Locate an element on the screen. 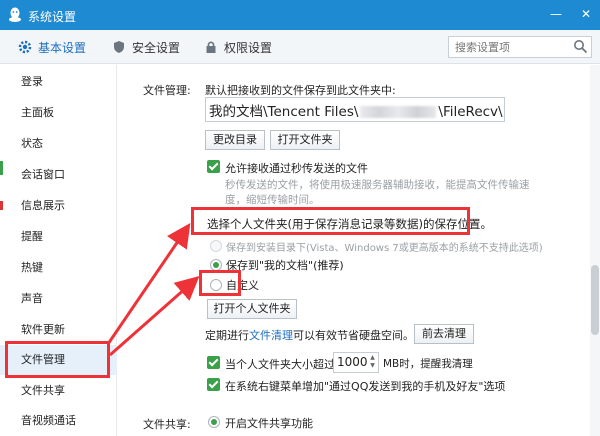 The height and width of the screenshot is (436, 600). size-limit-spinner: 1000 ▲ ▼ is located at coordinates (356, 362).